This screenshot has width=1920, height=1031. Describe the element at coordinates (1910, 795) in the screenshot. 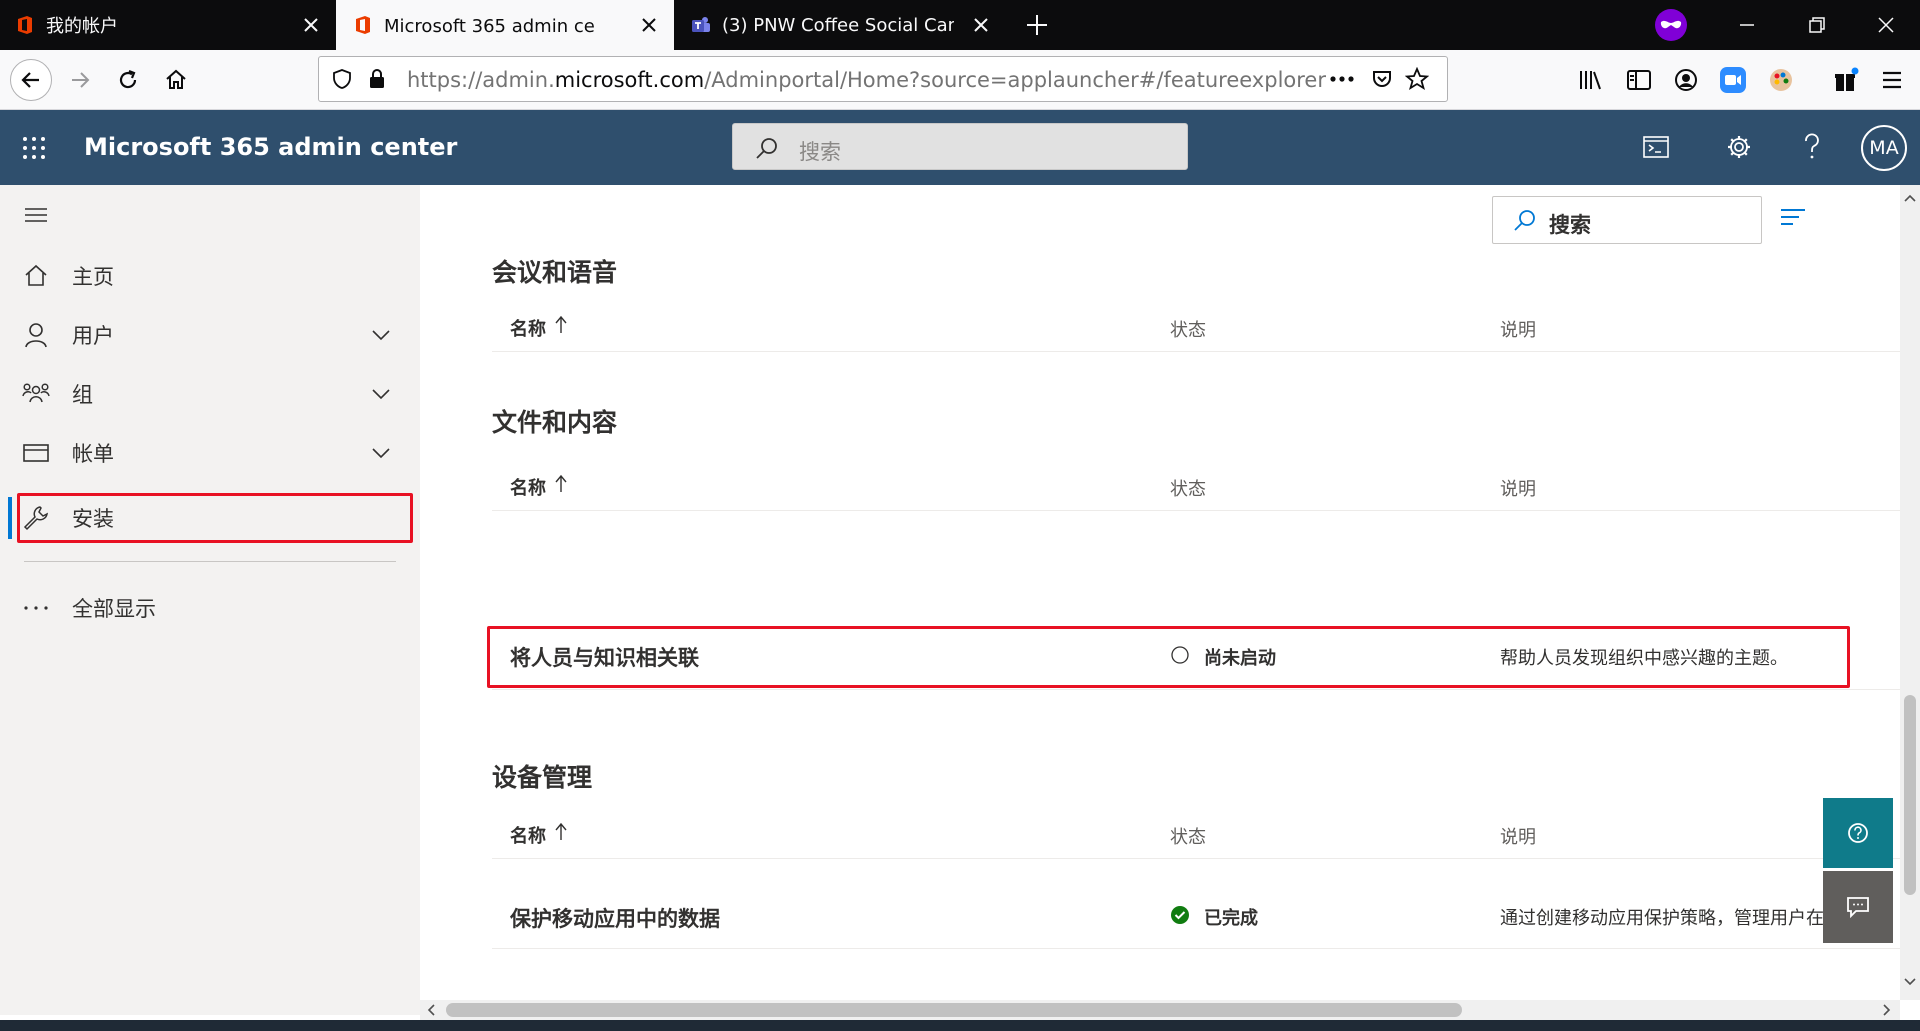

I see `vertical-scrollbar-thumb` at that location.